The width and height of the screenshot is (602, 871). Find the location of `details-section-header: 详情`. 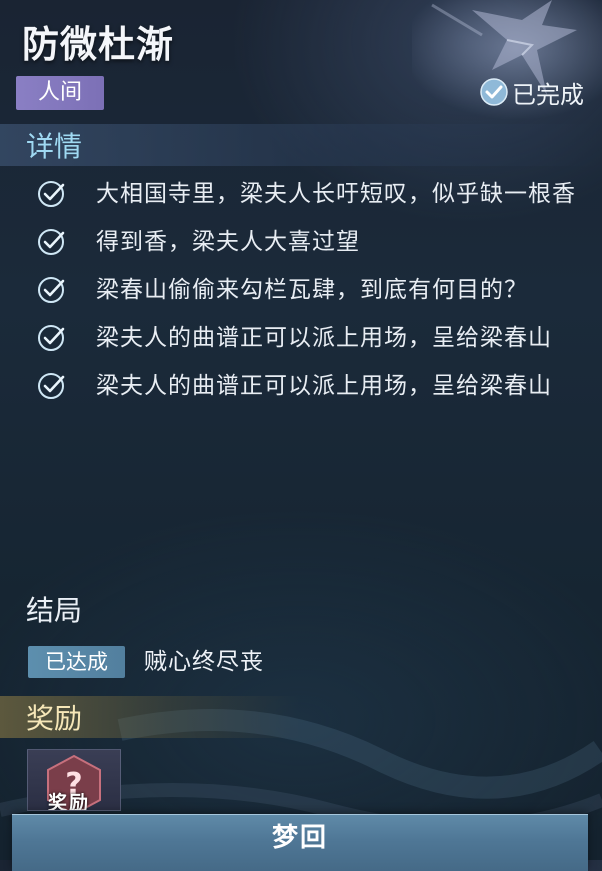

details-section-header: 详情 is located at coordinates (301, 145).